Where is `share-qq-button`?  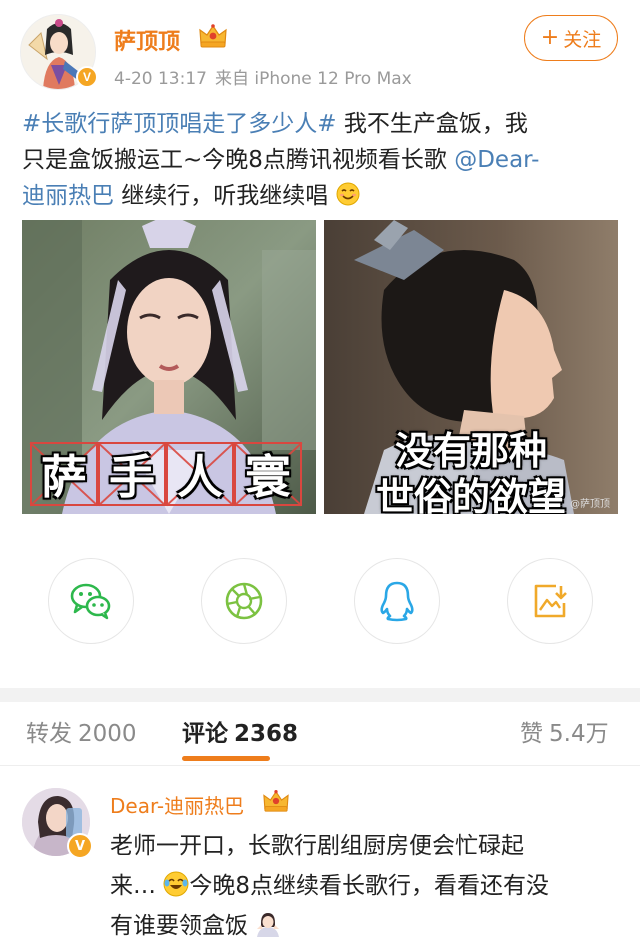
share-qq-button is located at coordinates (397, 601).